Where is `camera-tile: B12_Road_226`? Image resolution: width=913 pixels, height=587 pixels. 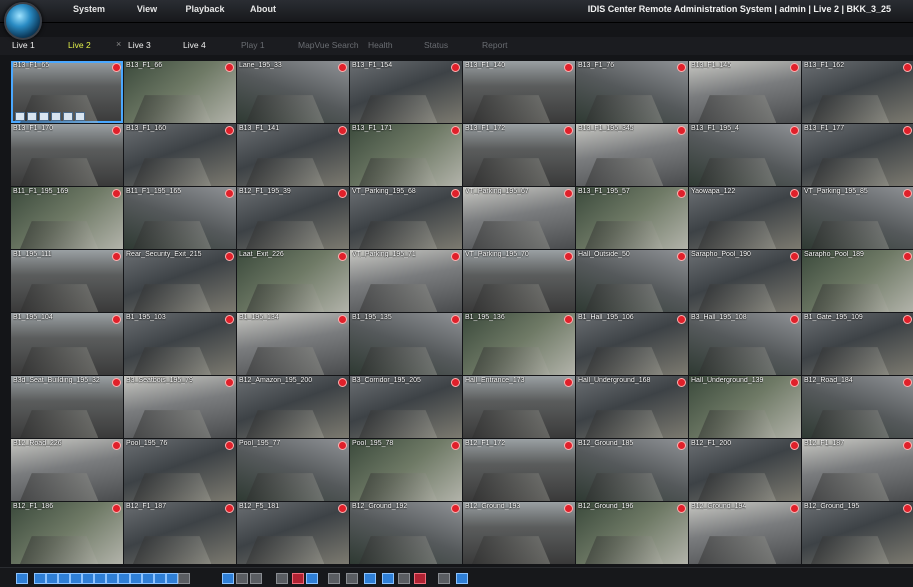 camera-tile: B12_Road_226 is located at coordinates (67, 470).